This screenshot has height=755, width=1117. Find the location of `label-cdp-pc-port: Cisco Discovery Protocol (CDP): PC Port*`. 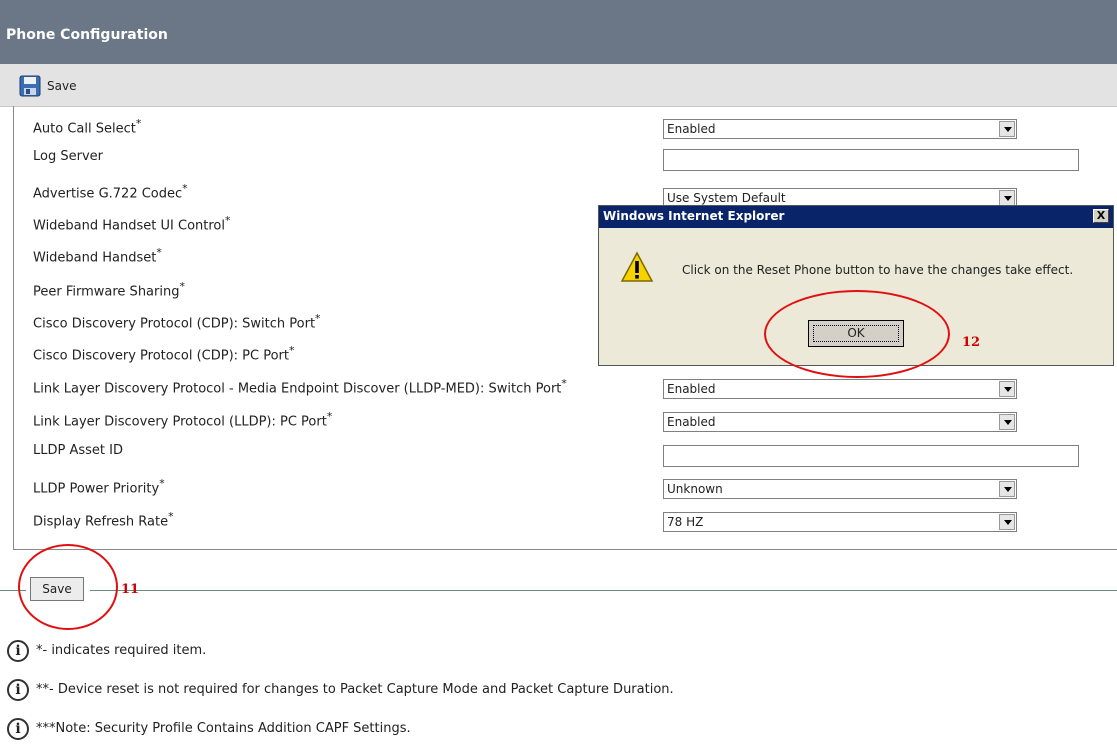

label-cdp-pc-port: Cisco Discovery Protocol (CDP): PC Port* is located at coordinates (164, 354).